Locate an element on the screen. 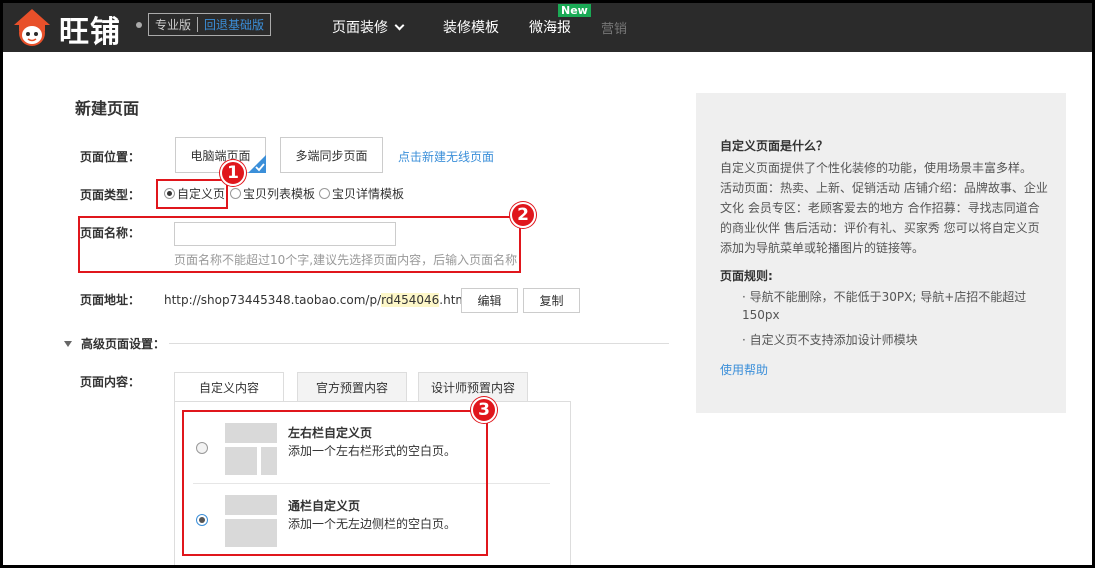  check-corner-icon is located at coordinates (257, 164).